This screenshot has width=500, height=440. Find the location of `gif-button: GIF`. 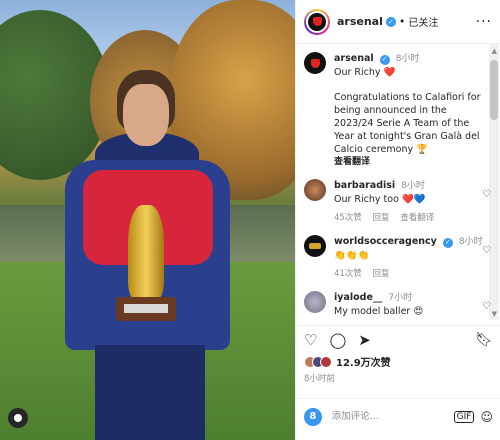

gif-button: GIF is located at coordinates (464, 416).